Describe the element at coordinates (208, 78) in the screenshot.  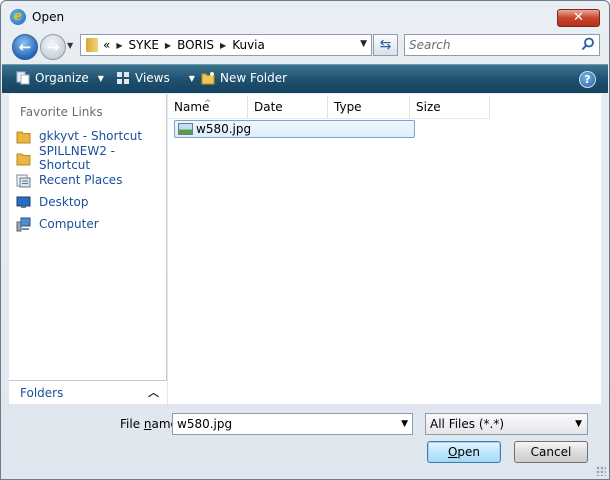
I see `new-folder-icon` at that location.